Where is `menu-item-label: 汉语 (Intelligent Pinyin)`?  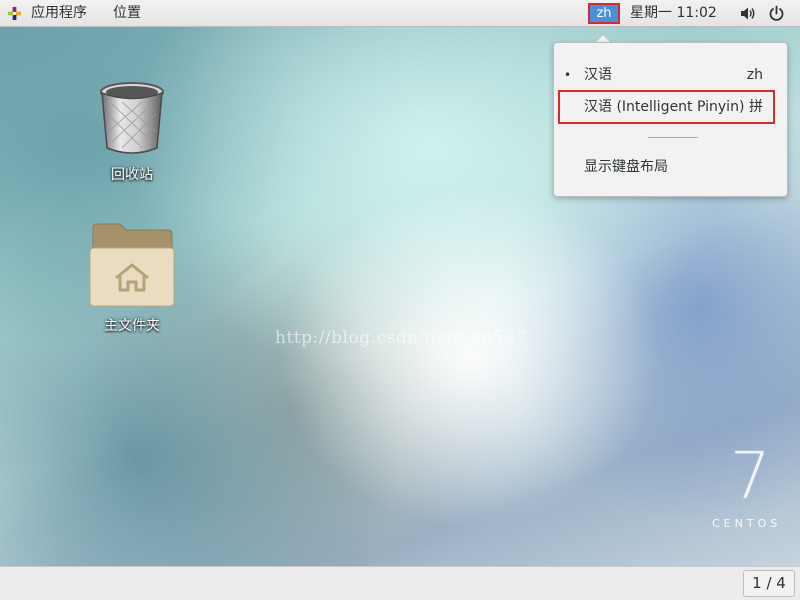
menu-item-label: 汉语 (Intelligent Pinyin) is located at coordinates (664, 107).